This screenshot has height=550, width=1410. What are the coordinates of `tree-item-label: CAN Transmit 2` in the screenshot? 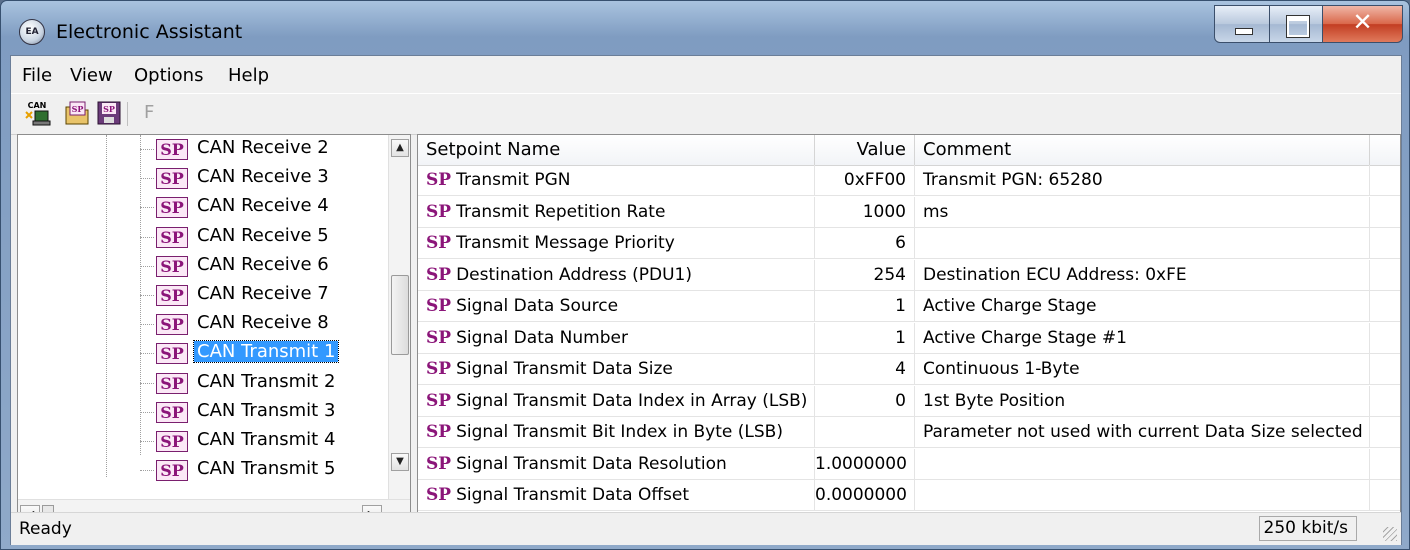 It's located at (266, 381).